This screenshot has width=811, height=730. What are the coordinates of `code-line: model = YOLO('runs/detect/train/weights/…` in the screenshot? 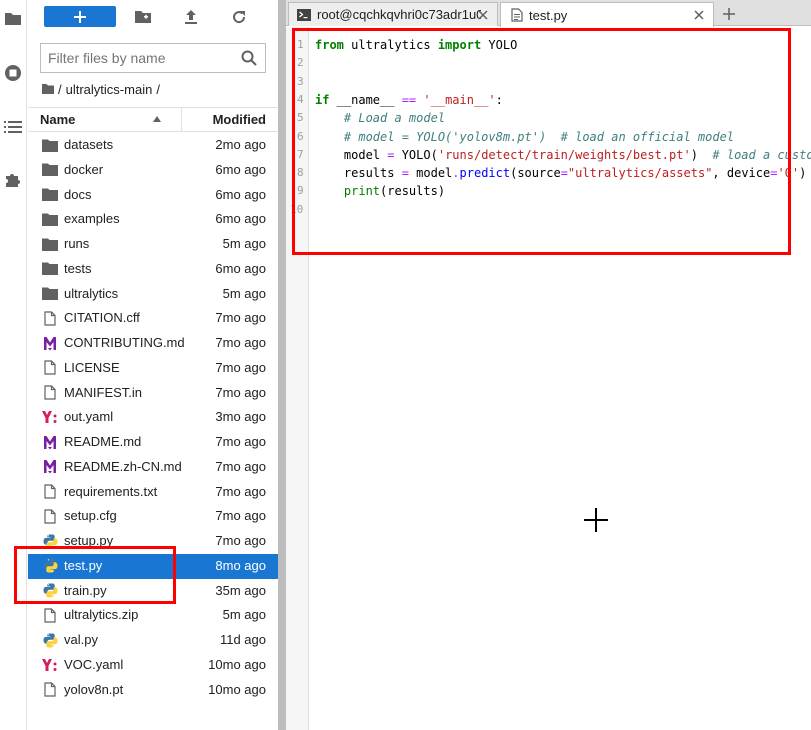 It's located at (563, 155).